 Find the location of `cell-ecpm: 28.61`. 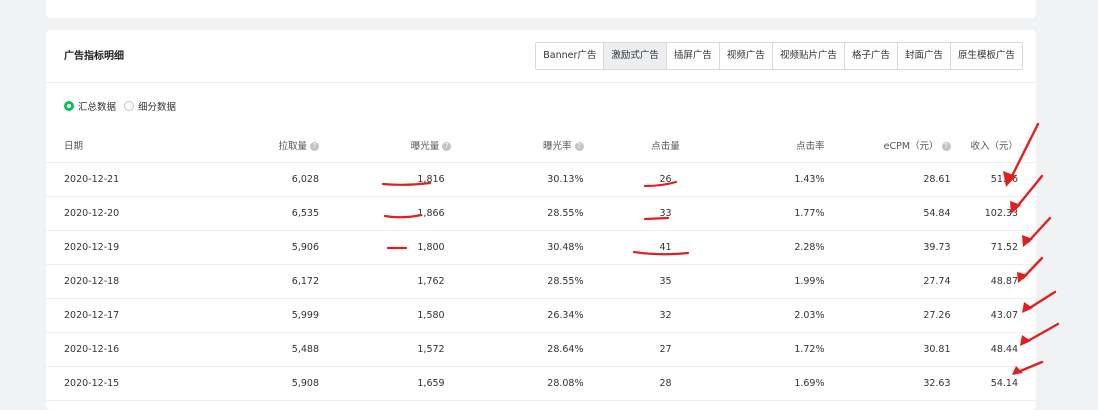

cell-ecpm: 28.61 is located at coordinates (888, 179).